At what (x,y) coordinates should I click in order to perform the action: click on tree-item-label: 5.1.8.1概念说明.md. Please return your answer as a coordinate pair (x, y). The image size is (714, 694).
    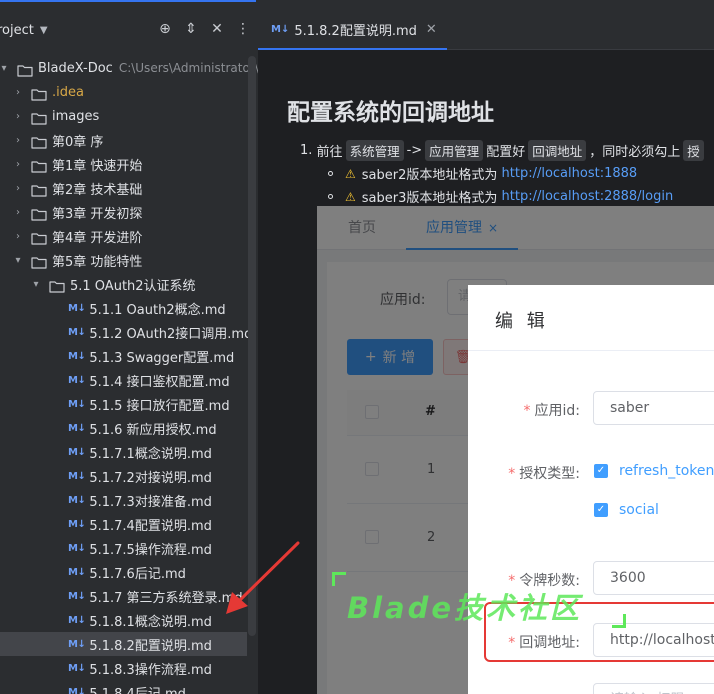
    Looking at the image, I should click on (150, 622).